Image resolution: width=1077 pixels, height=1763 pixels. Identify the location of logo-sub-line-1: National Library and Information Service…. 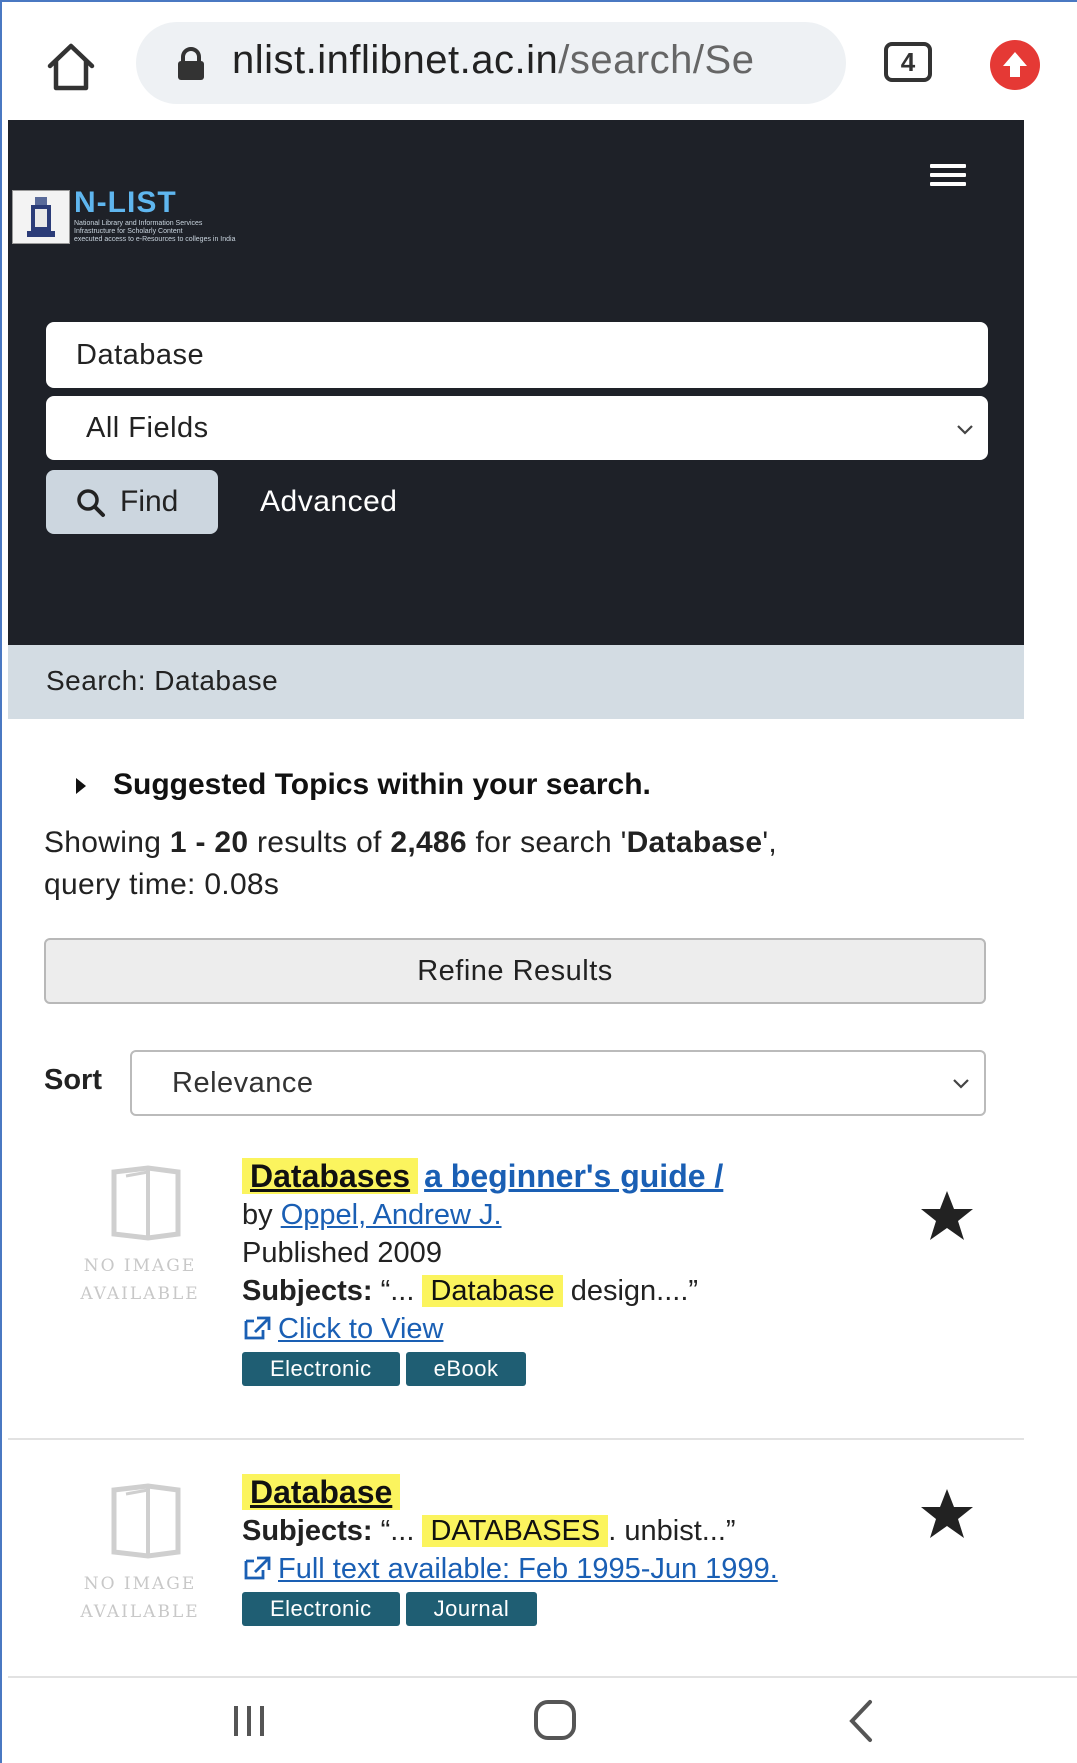
(138, 223).